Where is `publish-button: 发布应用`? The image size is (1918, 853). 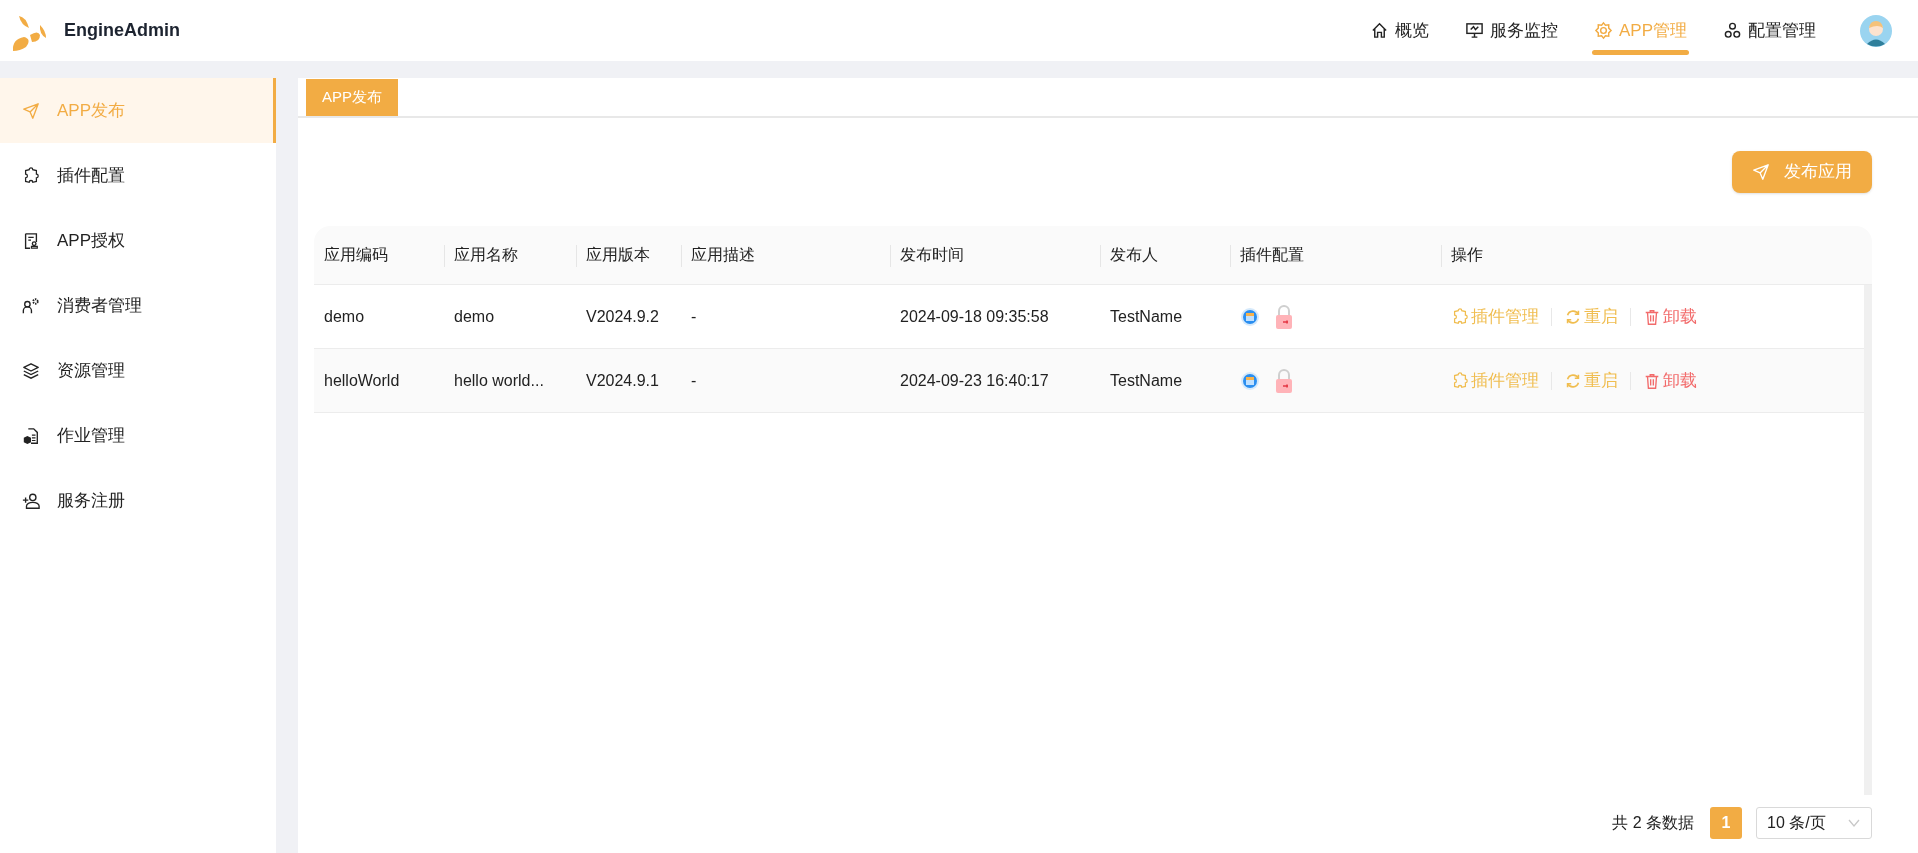 publish-button: 发布应用 is located at coordinates (1802, 172).